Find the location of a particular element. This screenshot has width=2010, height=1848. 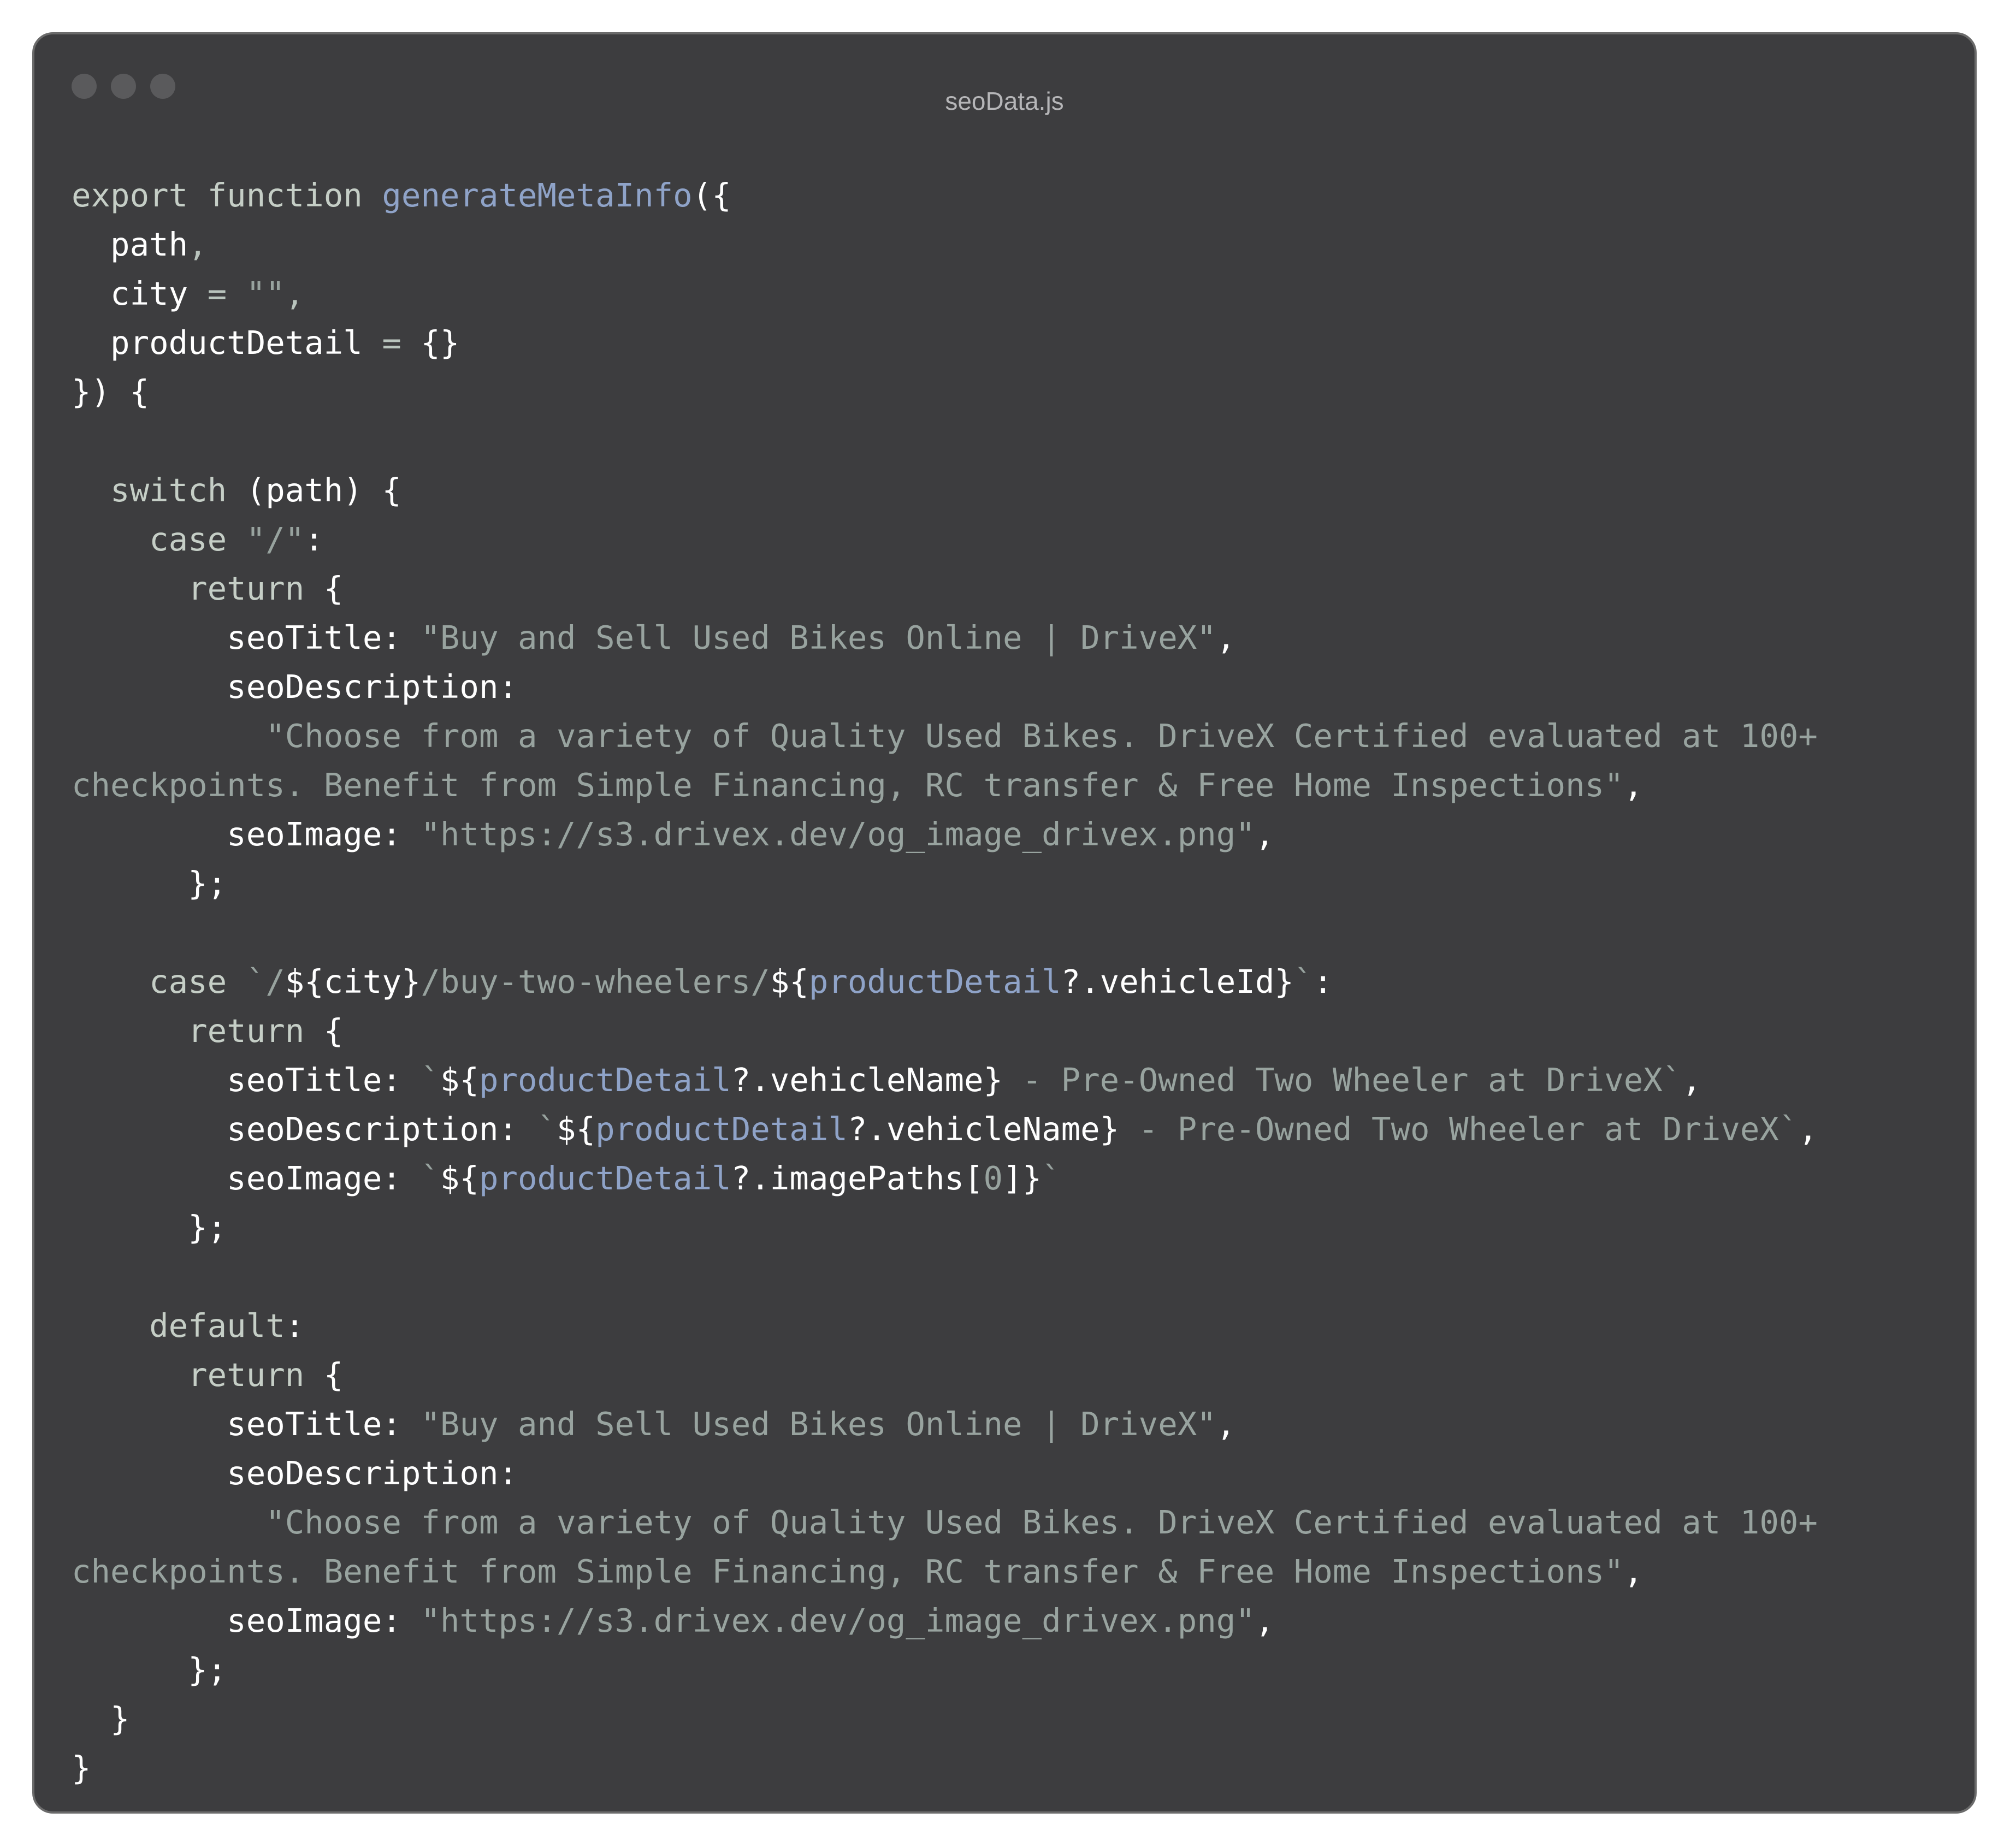

code-token: ?.imagePaths[ is located at coordinates (858, 1178).